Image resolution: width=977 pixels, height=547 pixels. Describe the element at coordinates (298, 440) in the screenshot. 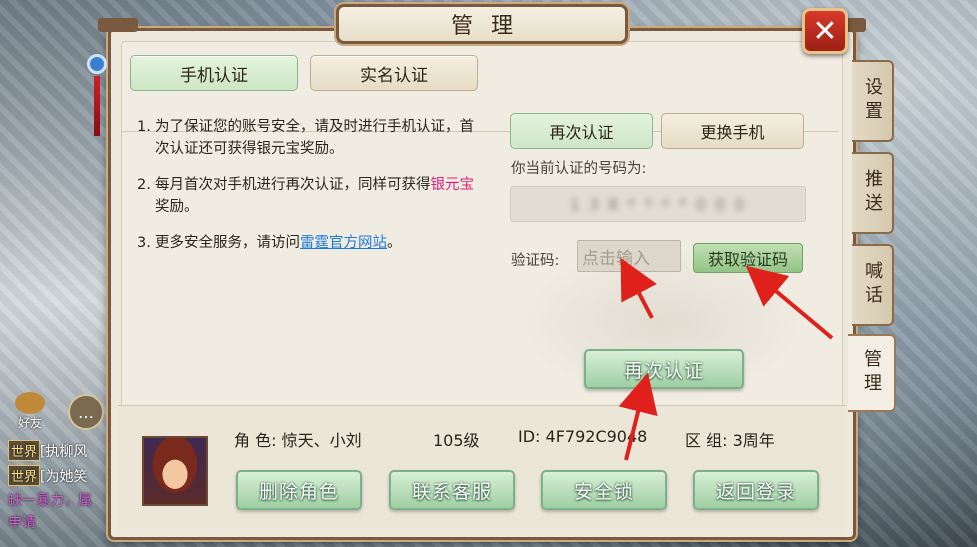

I see `role-info: 角 色: 惊天、小刘` at that location.